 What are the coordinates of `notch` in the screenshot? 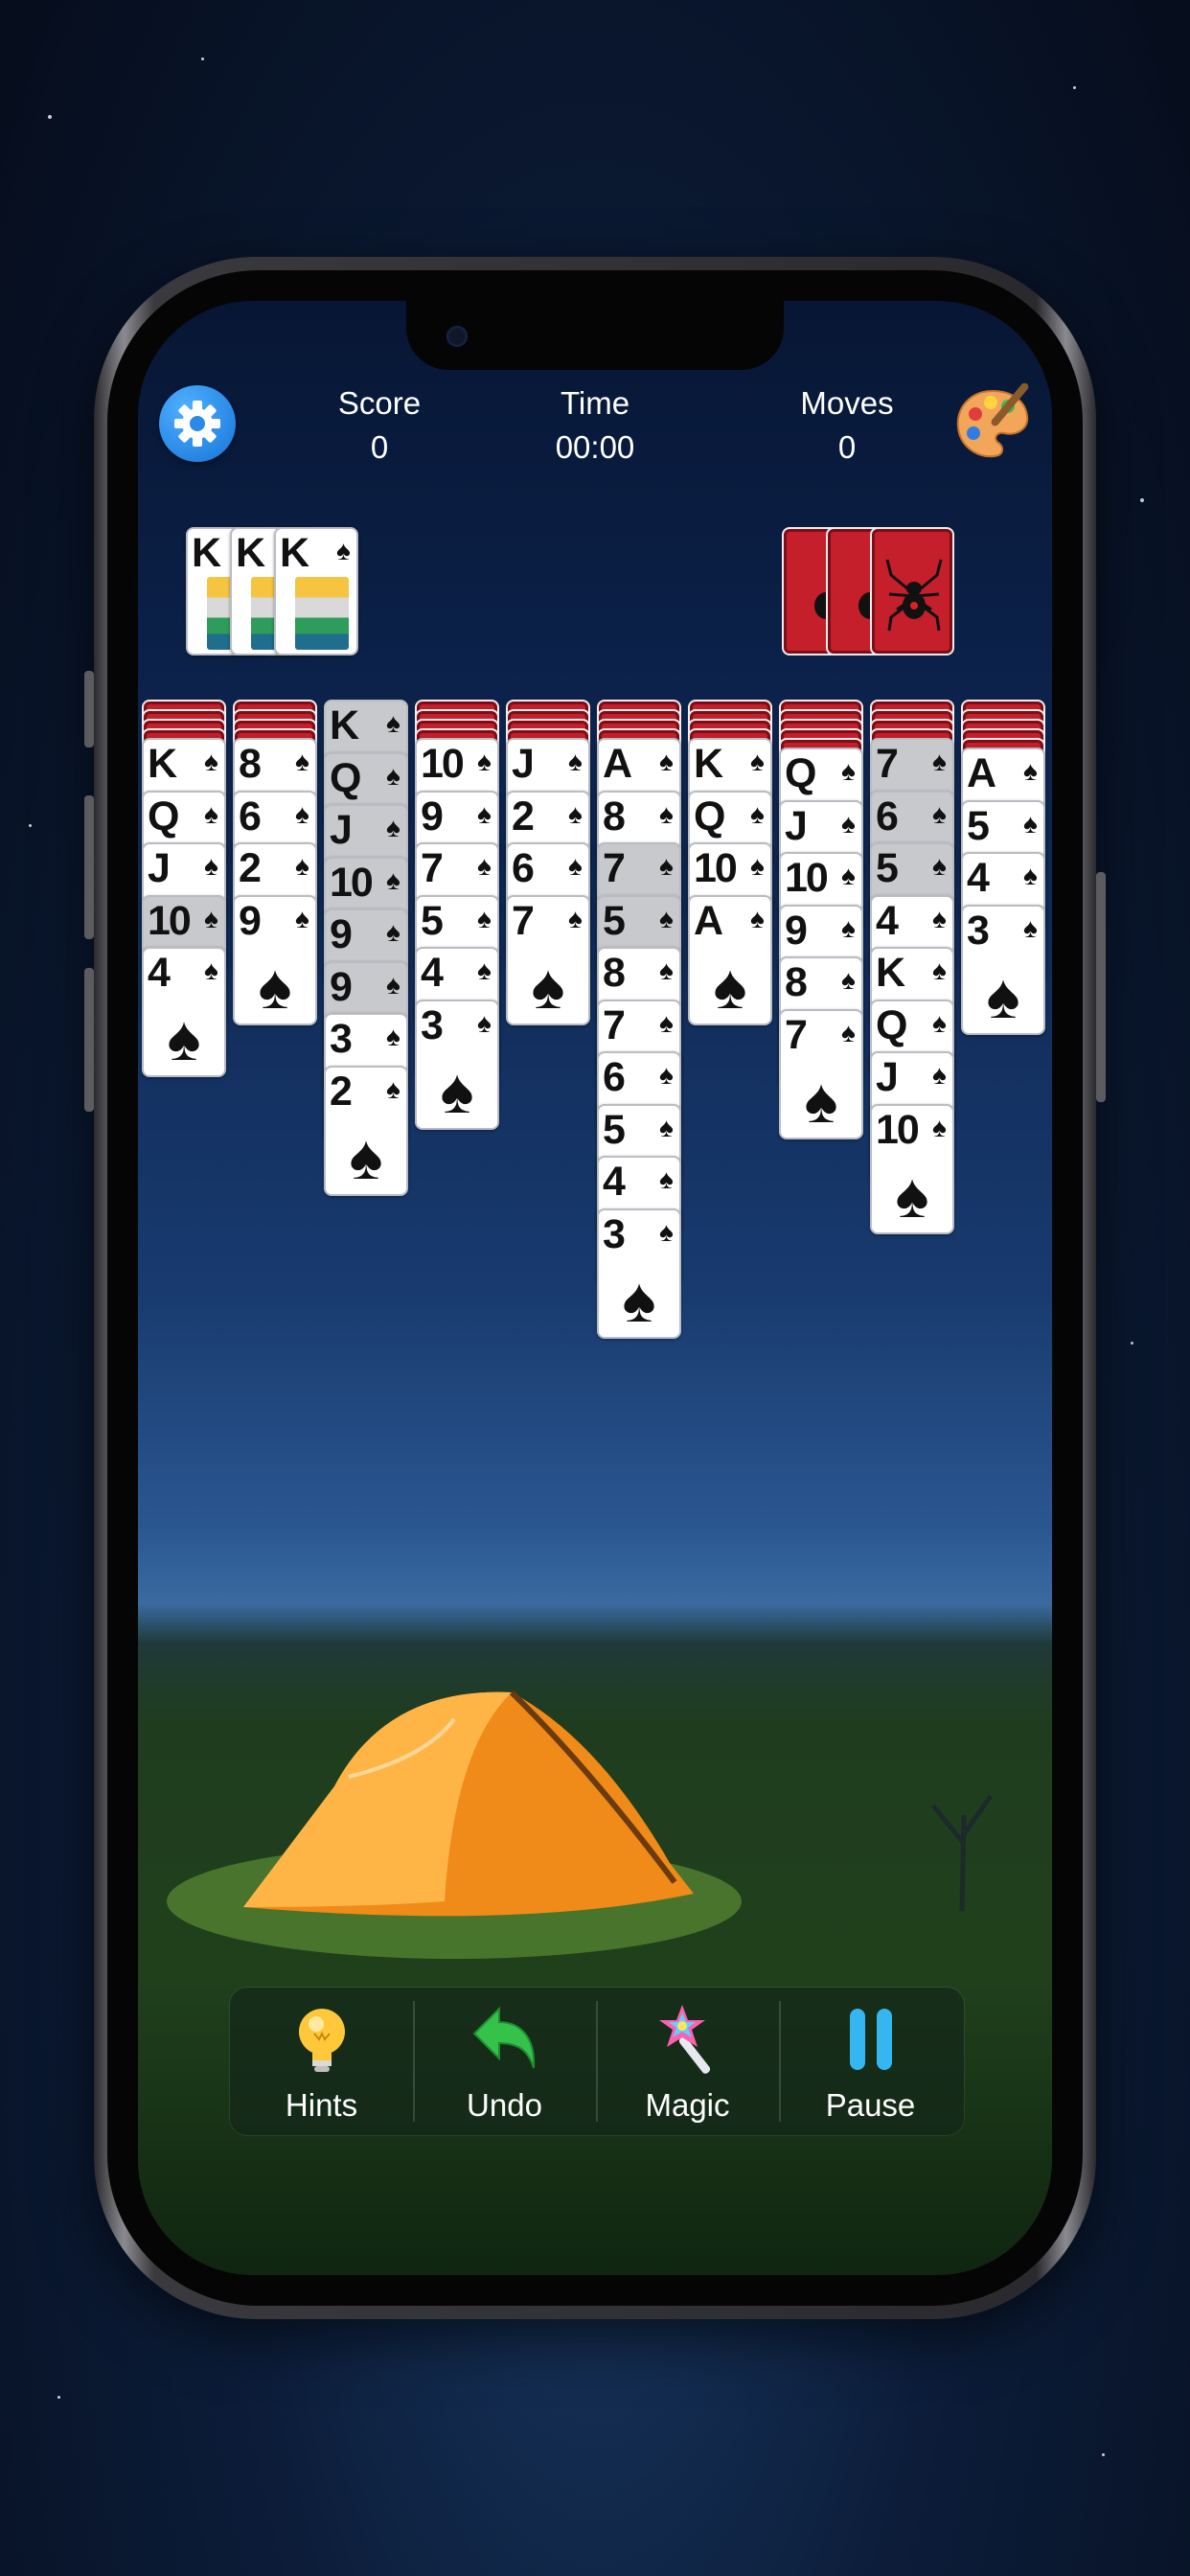 It's located at (595, 335).